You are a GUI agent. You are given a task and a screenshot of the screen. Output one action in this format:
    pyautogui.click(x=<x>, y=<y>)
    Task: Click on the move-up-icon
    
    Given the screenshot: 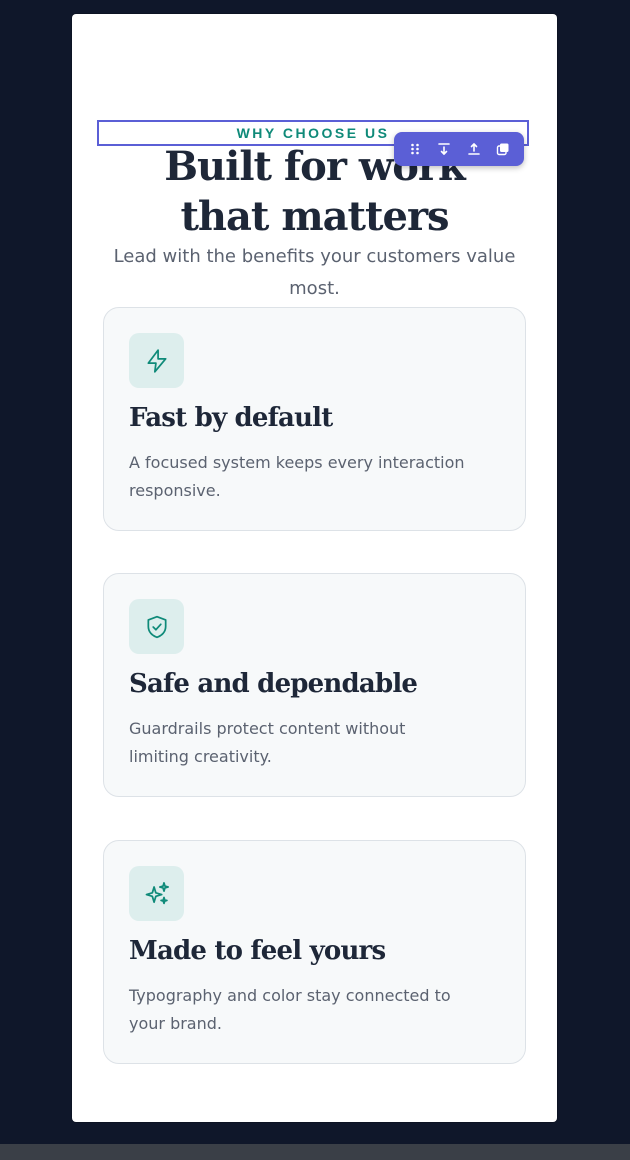 What is the action you would take?
    pyautogui.click(x=473, y=149)
    